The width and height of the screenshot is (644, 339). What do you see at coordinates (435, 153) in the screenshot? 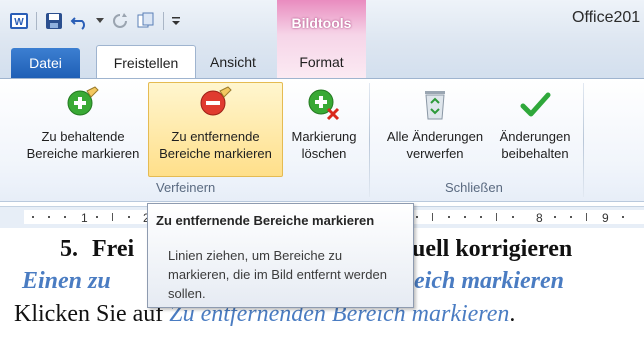
I see `label-line: verwerfen` at bounding box center [435, 153].